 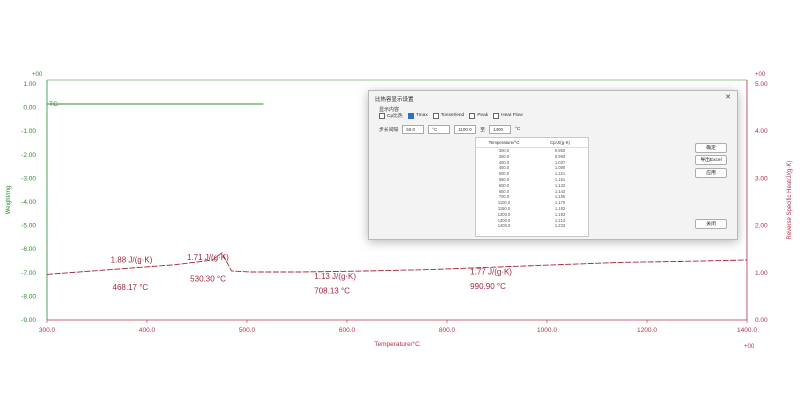 I want to click on x-tick-label: 800.0, so click(x=447, y=330).